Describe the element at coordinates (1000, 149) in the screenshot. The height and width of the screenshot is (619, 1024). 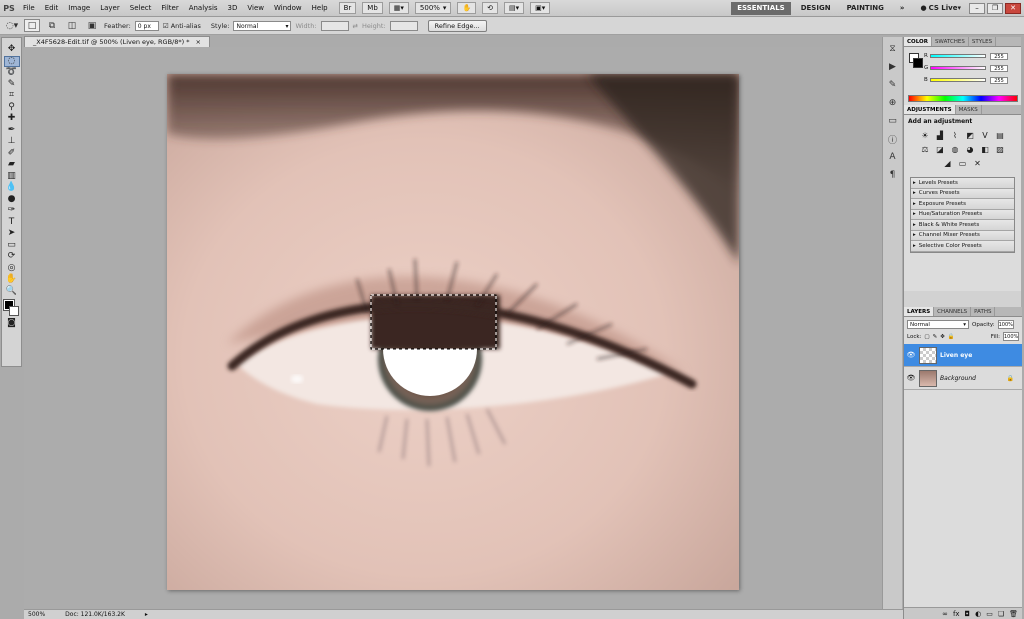
I see `posterize-icon: ▨` at that location.